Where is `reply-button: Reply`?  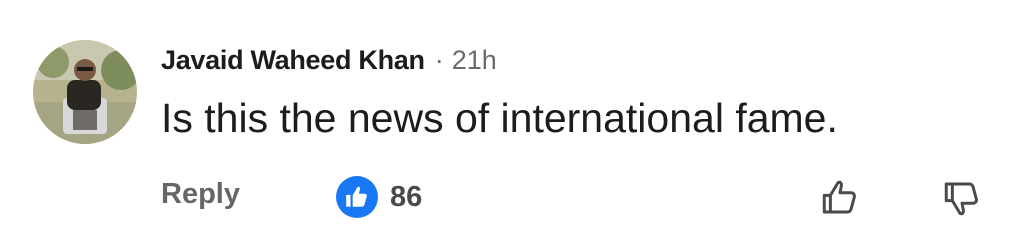 reply-button: Reply is located at coordinates (200, 194).